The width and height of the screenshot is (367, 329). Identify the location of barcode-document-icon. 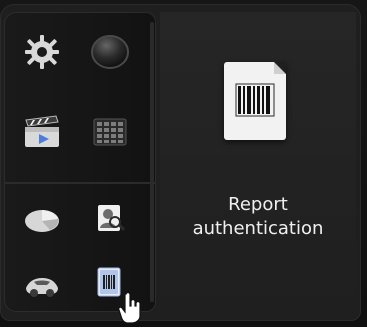
(255, 100).